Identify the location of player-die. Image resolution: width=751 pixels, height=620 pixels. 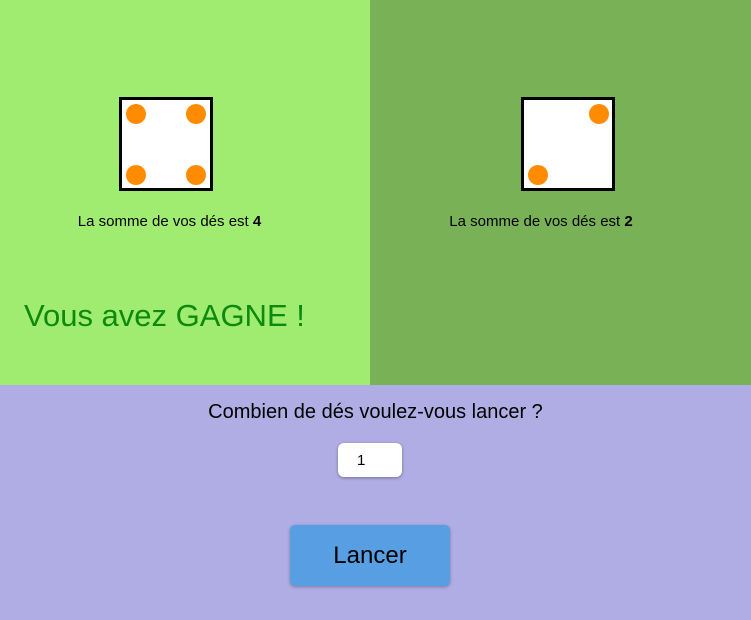
(166, 144).